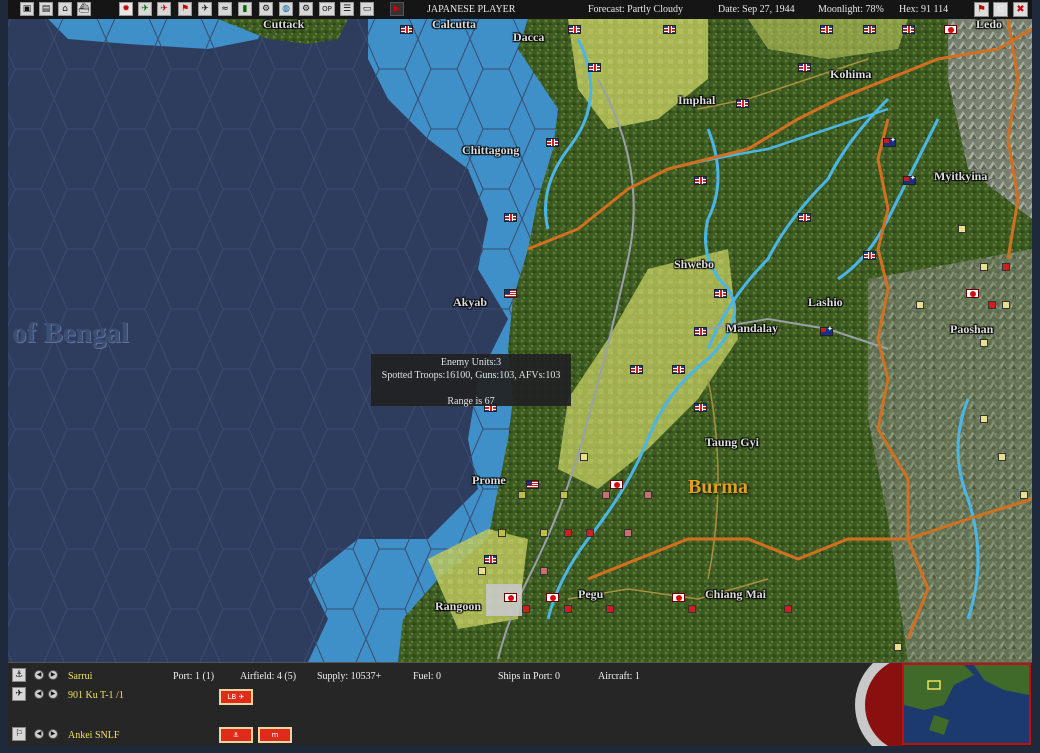 The width and height of the screenshot is (1040, 753). I want to click on city-chiang-mai: Chiang Mai, so click(735, 594).